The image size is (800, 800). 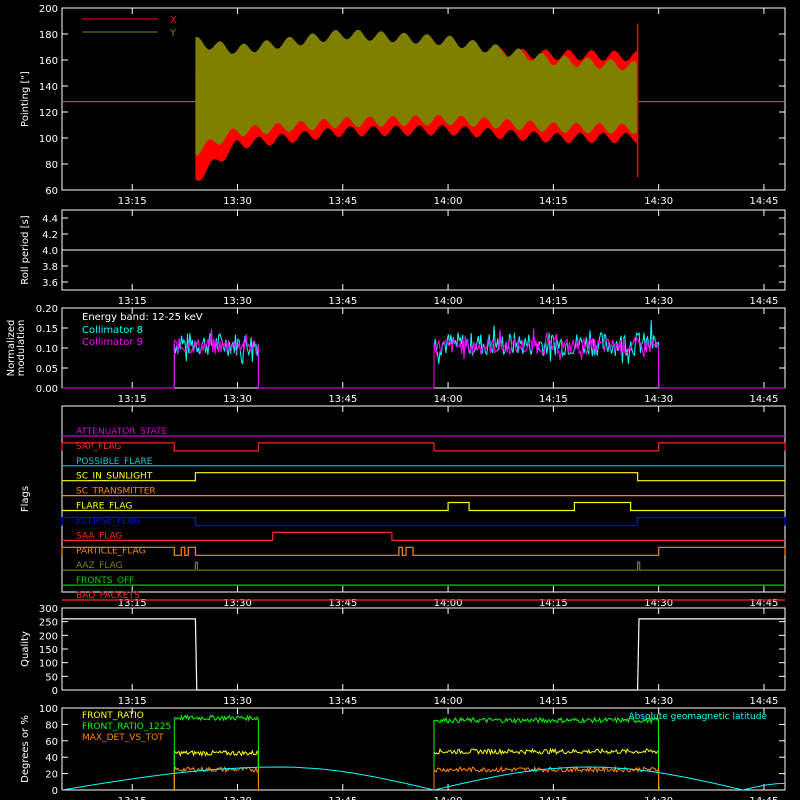 What do you see at coordinates (47, 329) in the screenshot?
I see `y-tick-label: 0.15` at bounding box center [47, 329].